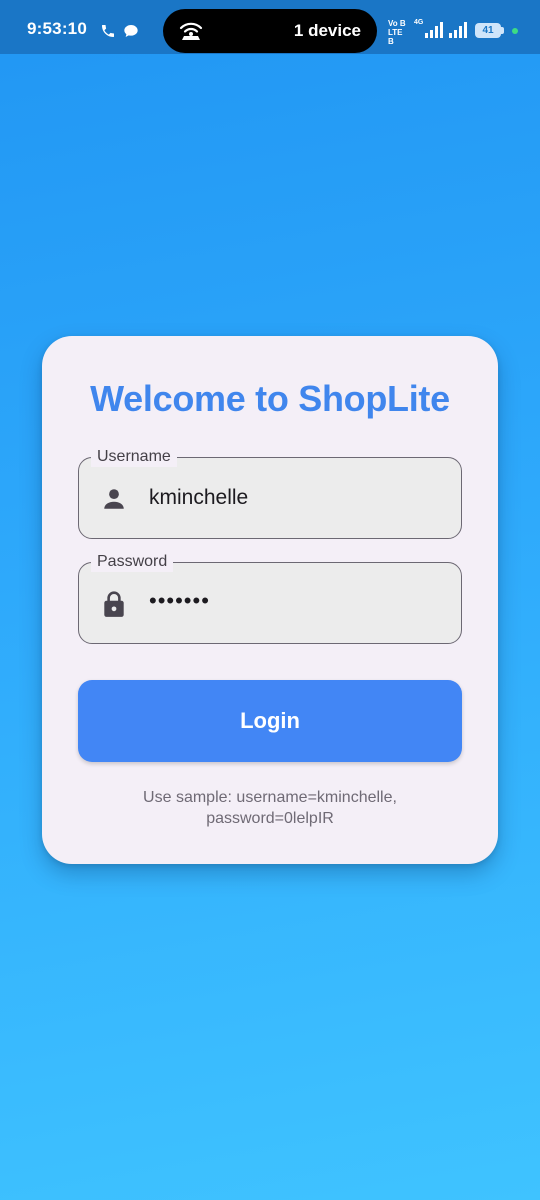 The image size is (540, 1200). I want to click on password-label: Password, so click(132, 562).